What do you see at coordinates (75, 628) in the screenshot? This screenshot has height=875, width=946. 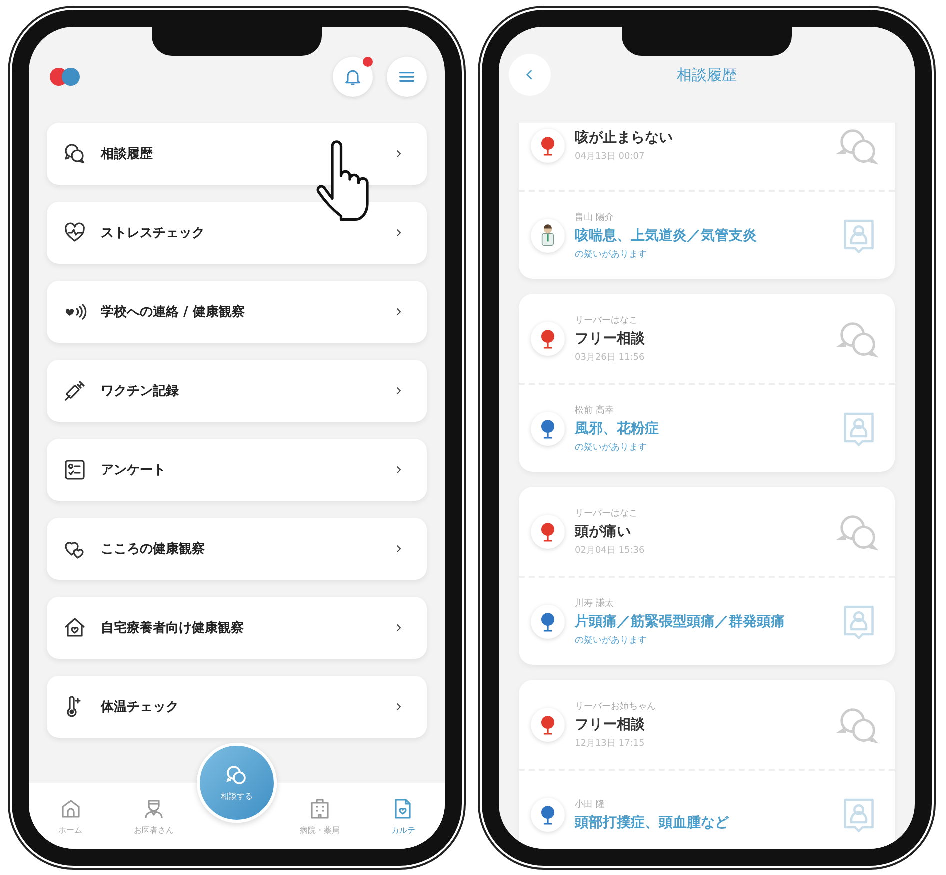 I see `house-icon` at bounding box center [75, 628].